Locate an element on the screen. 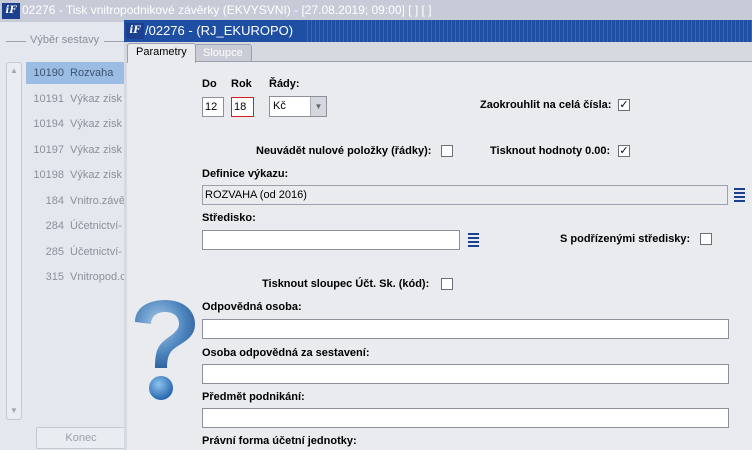  tisknout-sloupec-checkbox is located at coordinates (447, 284).